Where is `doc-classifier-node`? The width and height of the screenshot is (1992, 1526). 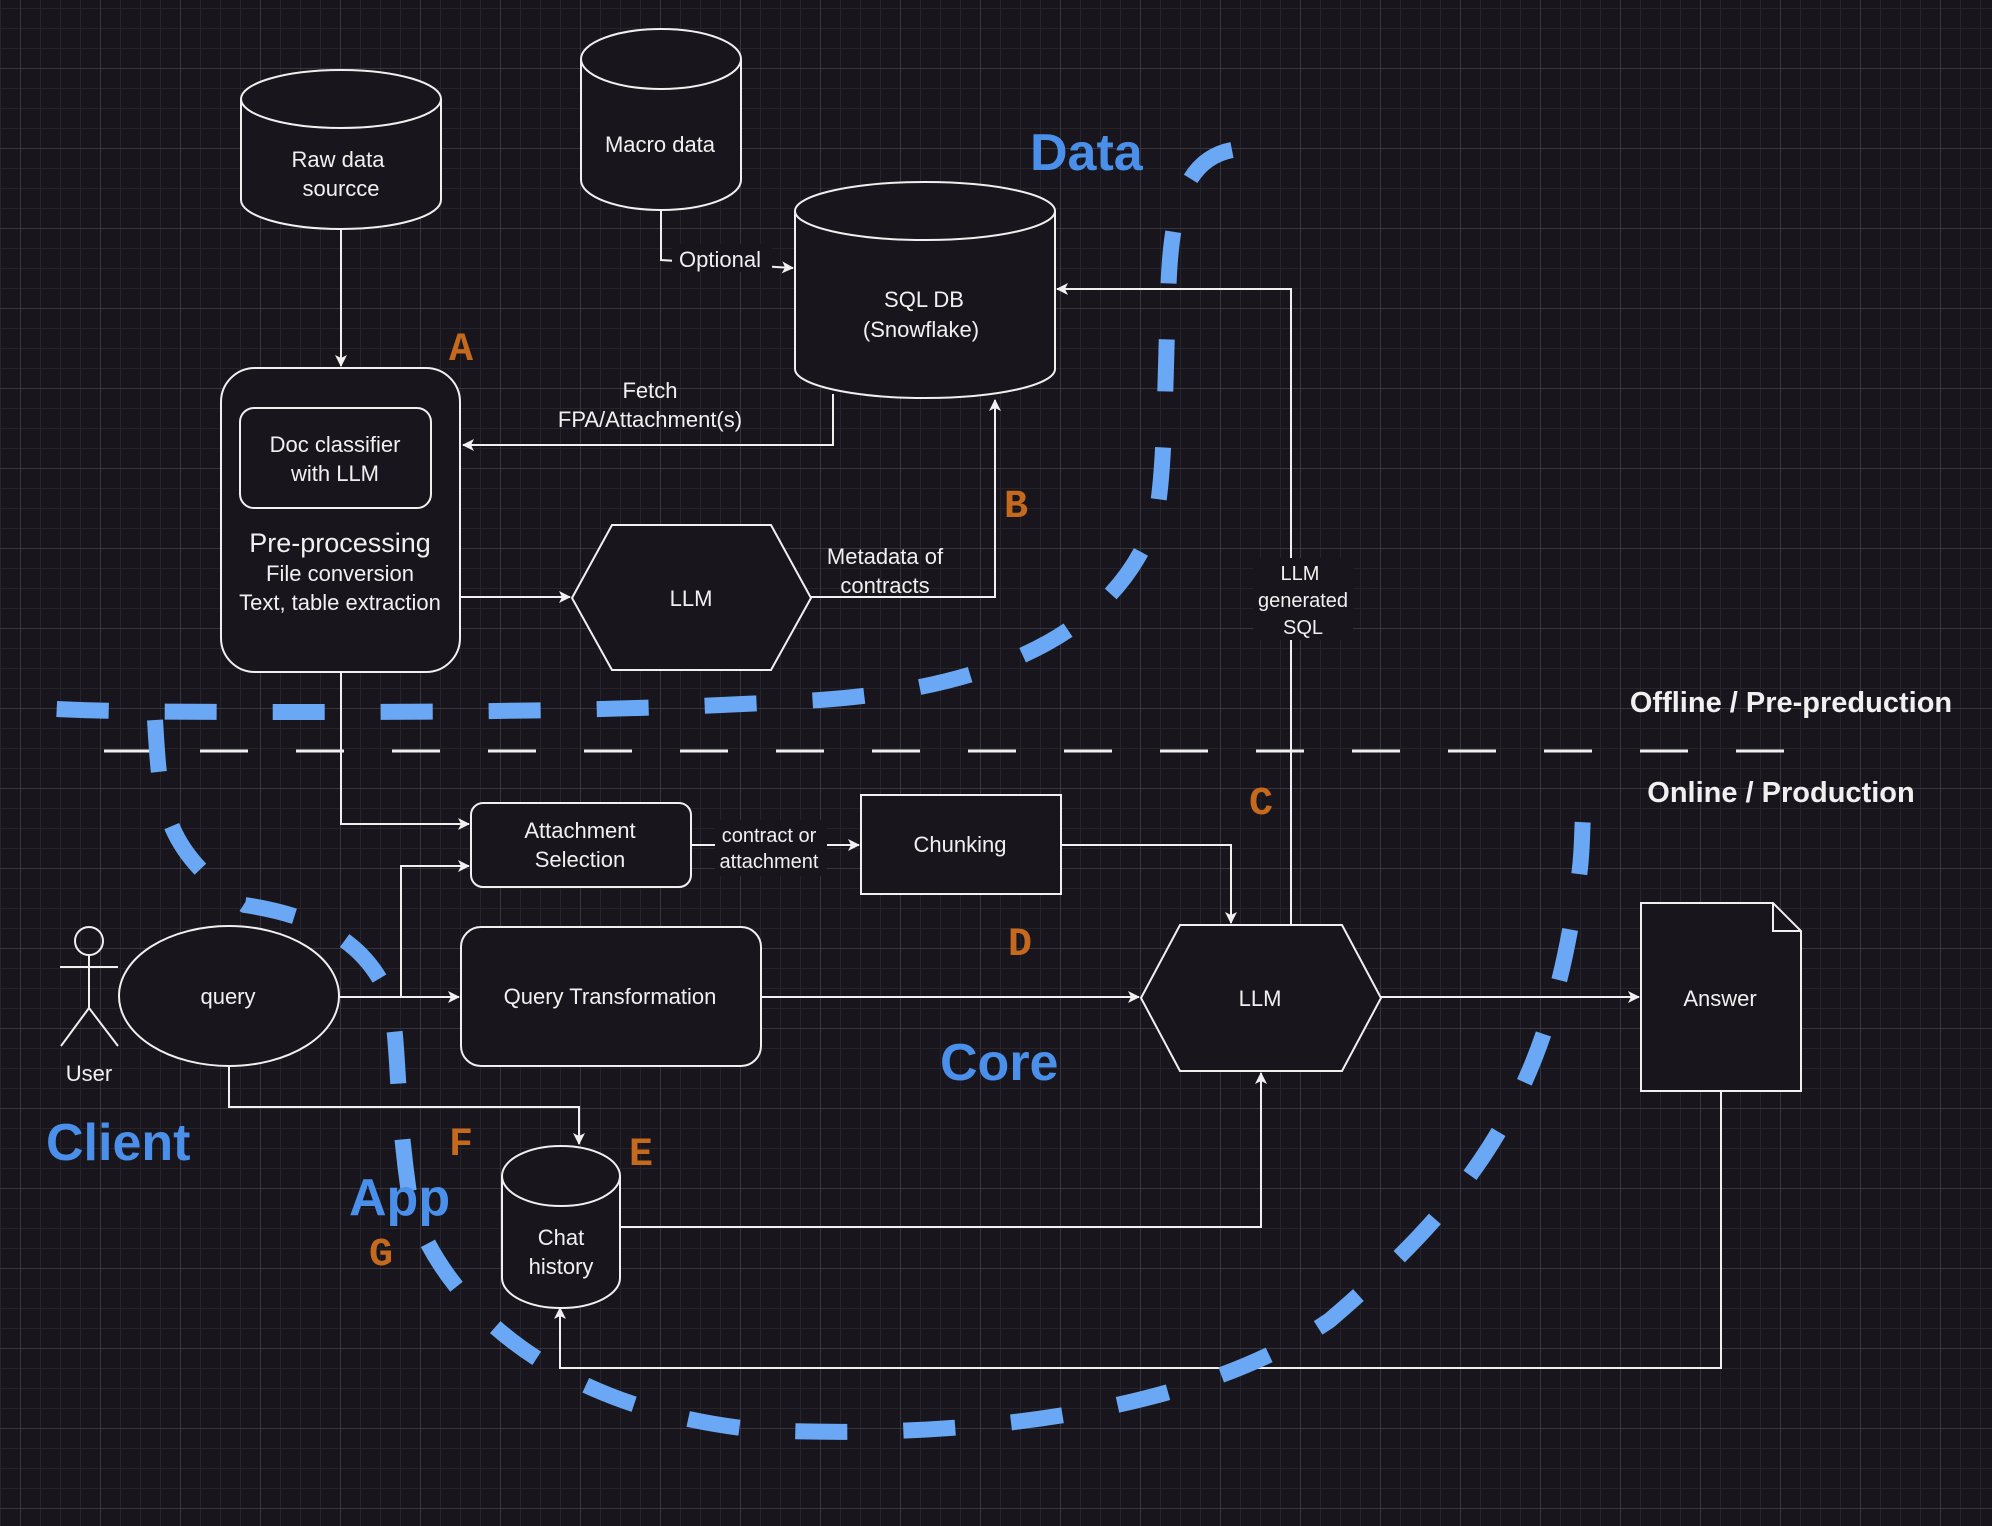 doc-classifier-node is located at coordinates (335, 458).